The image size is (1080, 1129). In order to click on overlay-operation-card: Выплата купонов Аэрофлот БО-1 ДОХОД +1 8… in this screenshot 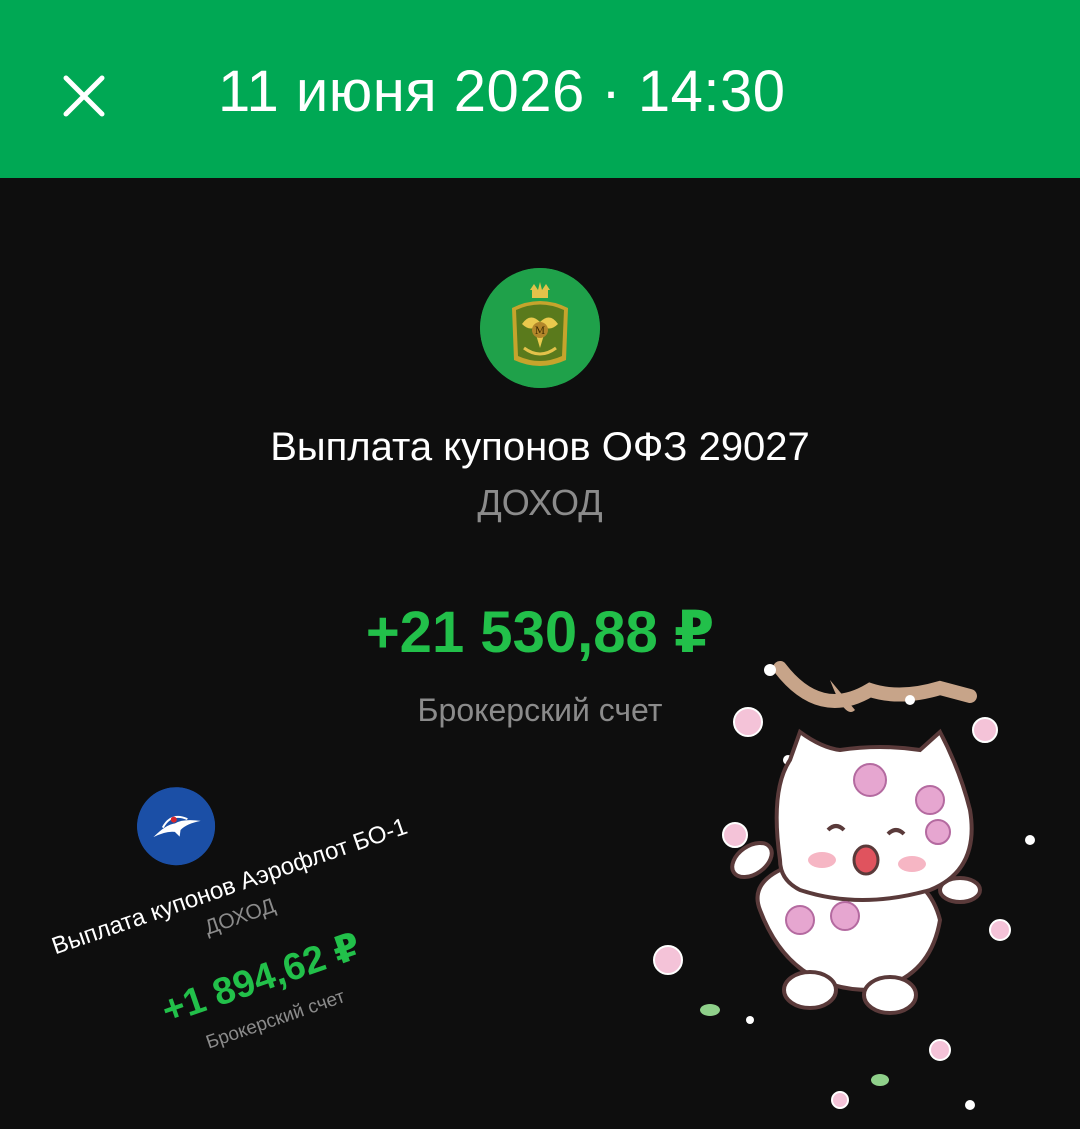, I will do `click(250, 946)`.